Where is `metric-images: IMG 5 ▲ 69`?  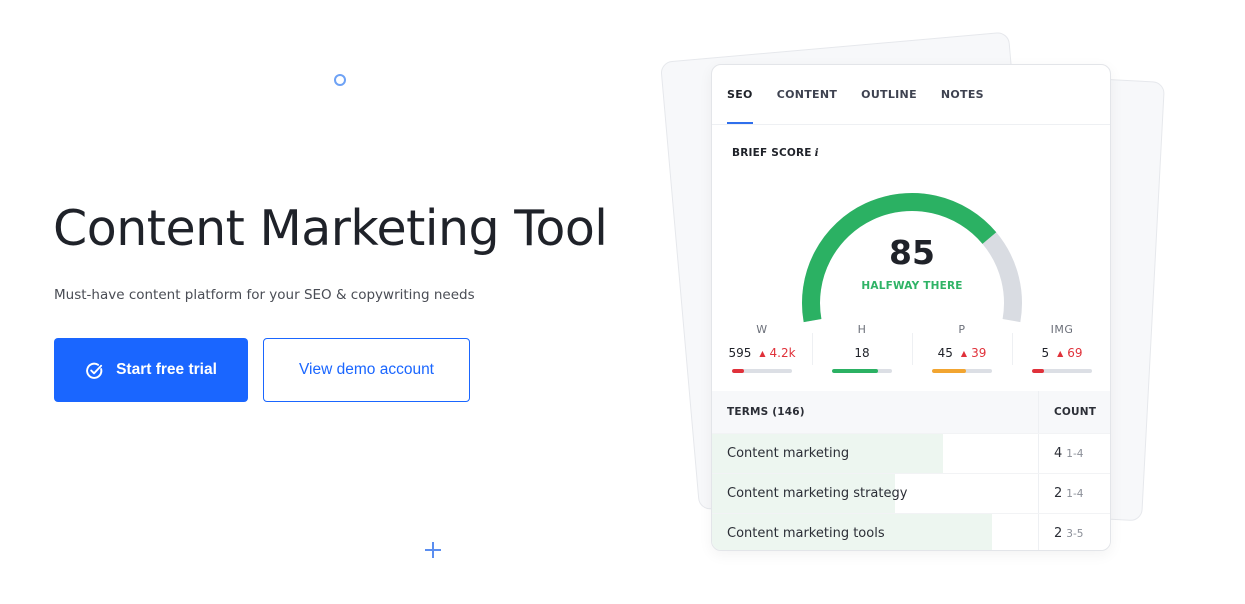
metric-images: IMG 5 ▲ 69 is located at coordinates (1061, 348).